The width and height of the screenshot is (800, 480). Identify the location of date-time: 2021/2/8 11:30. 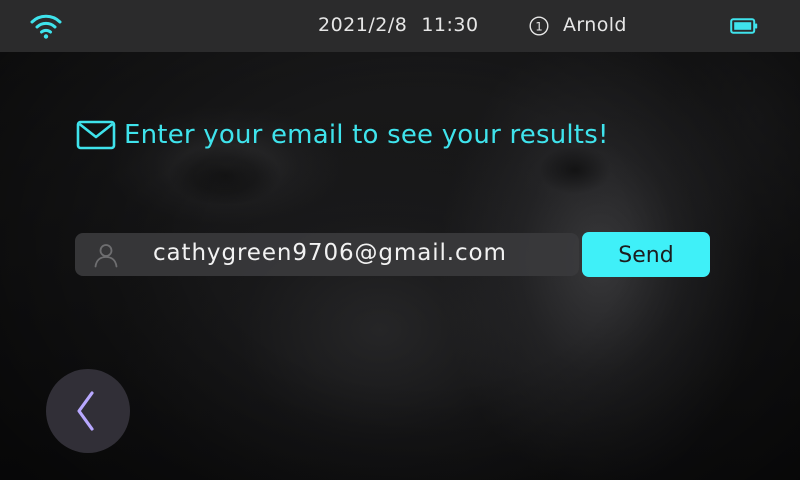
(398, 25).